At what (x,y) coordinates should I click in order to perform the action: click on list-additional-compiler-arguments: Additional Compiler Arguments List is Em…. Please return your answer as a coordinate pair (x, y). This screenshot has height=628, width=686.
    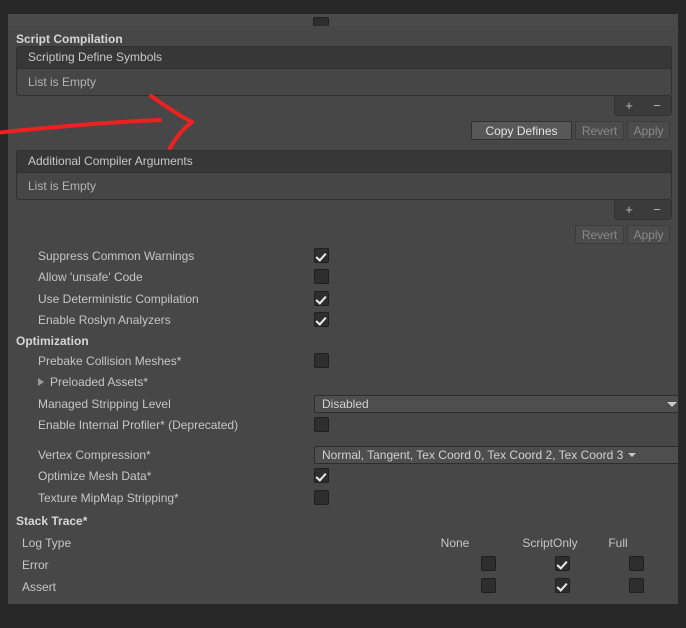
    Looking at the image, I should click on (344, 175).